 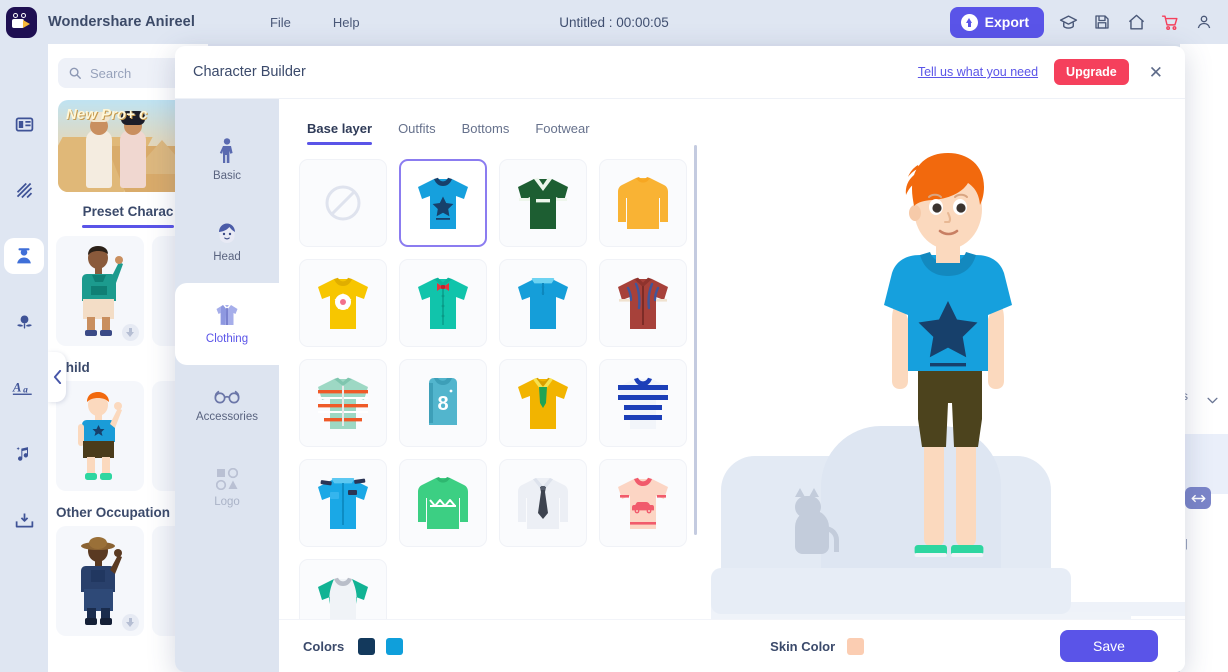 I want to click on dialog-sidebar: Basic Head Clothing Accessories Logo, so click(x=227, y=385).